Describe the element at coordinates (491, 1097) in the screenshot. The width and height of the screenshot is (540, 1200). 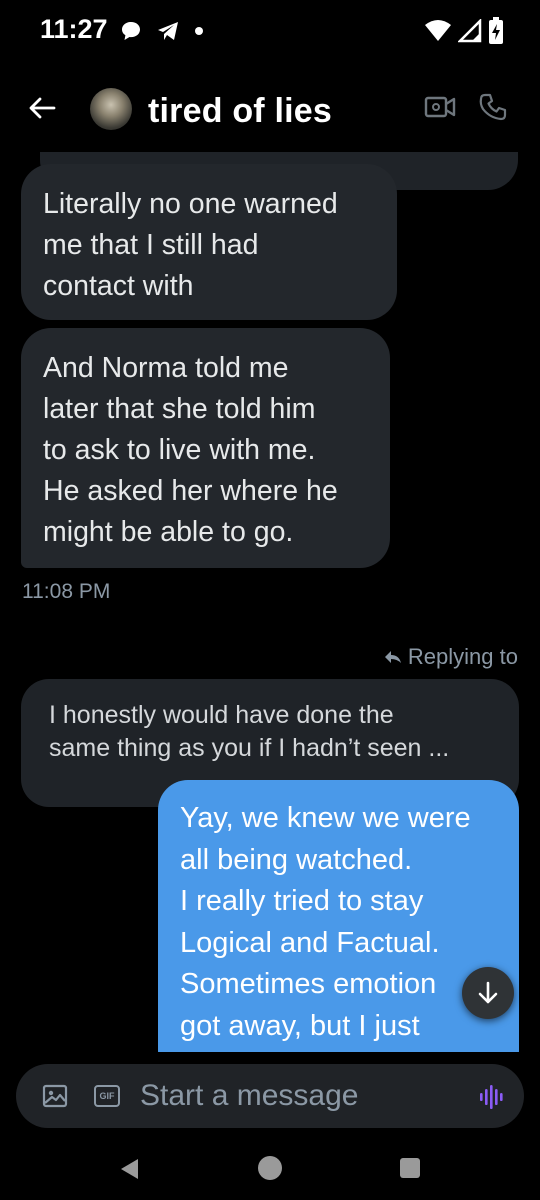
I see `voice-message-icon` at that location.